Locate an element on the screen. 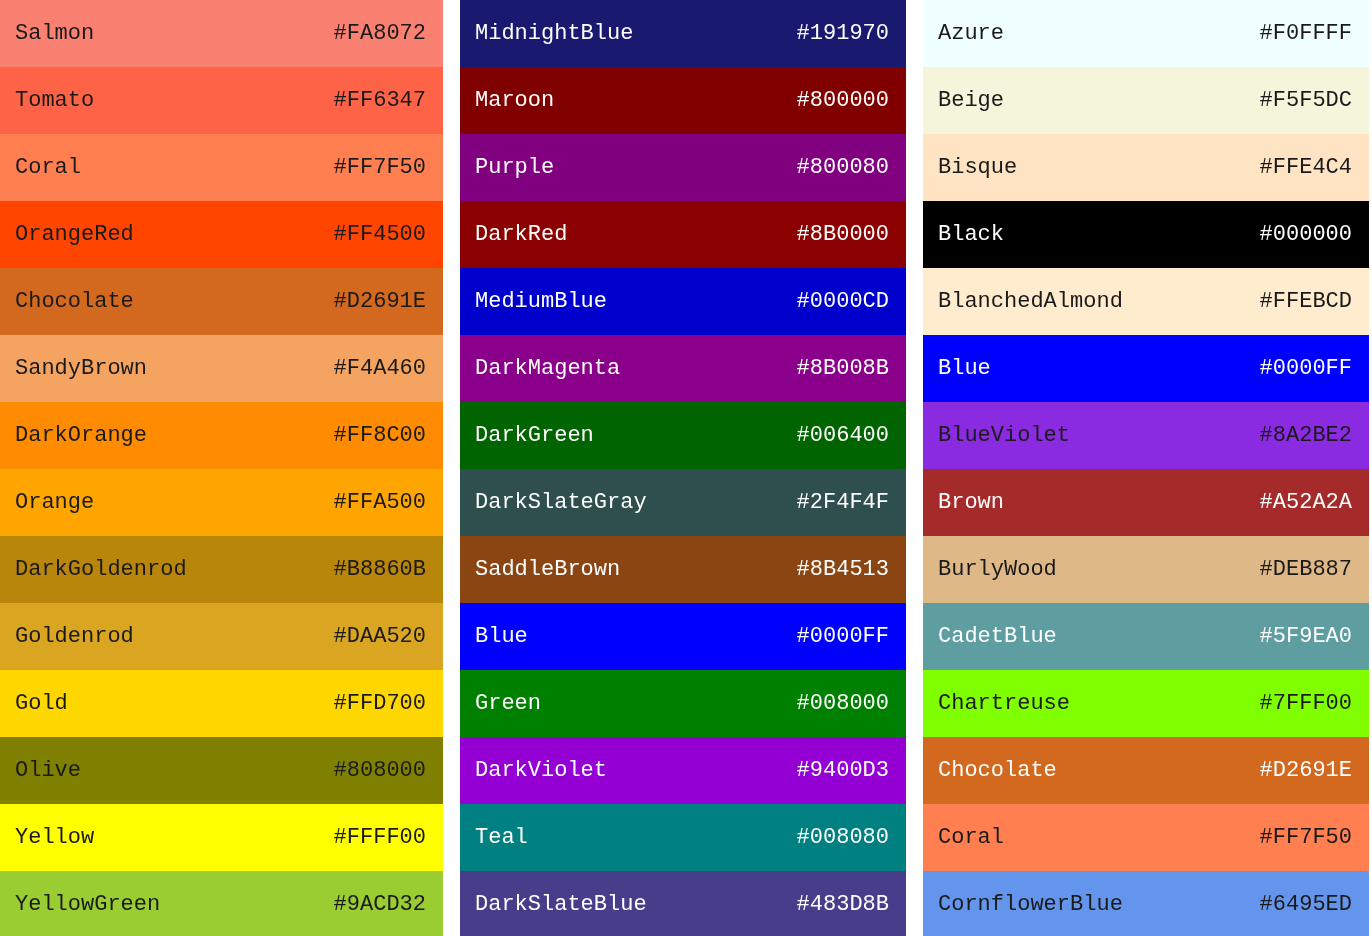 This screenshot has height=936, width=1372. hex-code: #F5F5DC is located at coordinates (1305, 100).